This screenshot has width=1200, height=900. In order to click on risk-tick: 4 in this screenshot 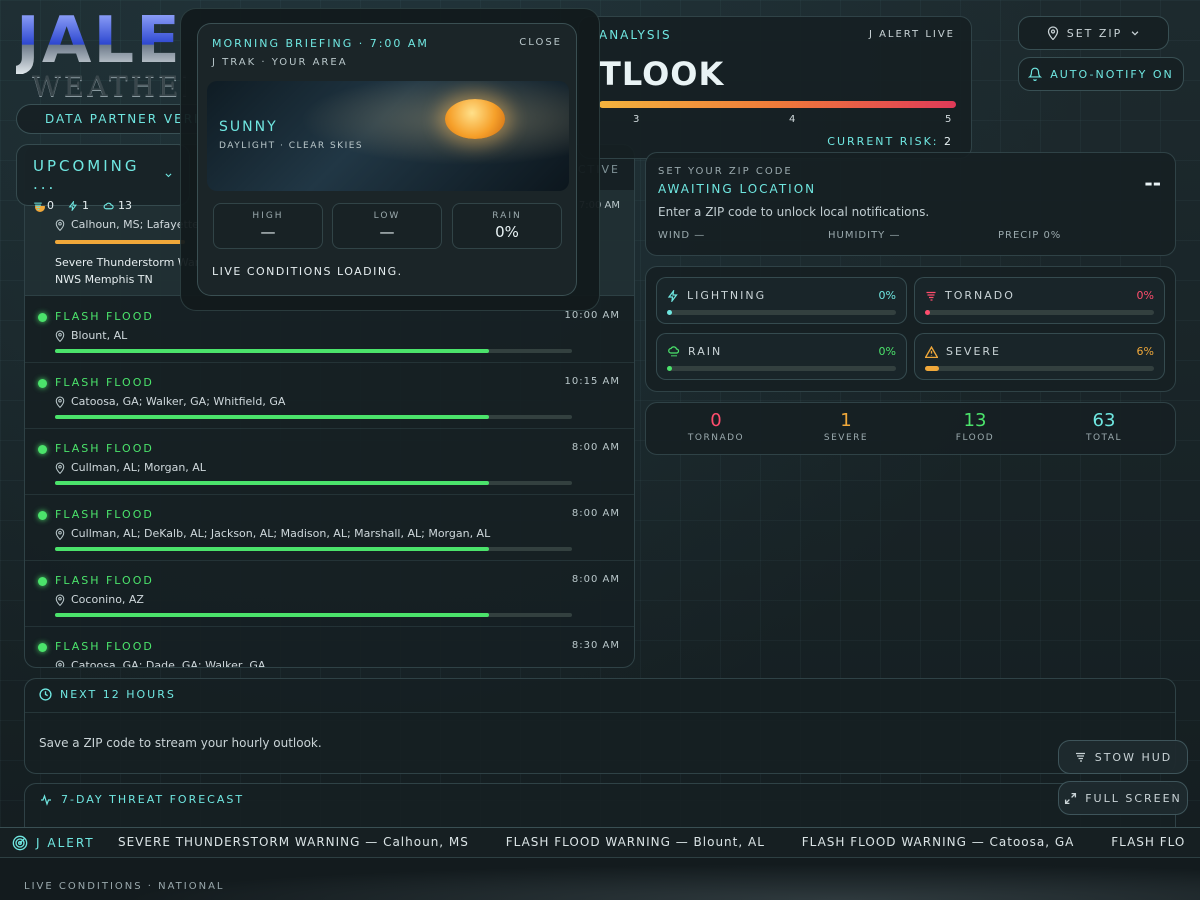, I will do `click(792, 119)`.